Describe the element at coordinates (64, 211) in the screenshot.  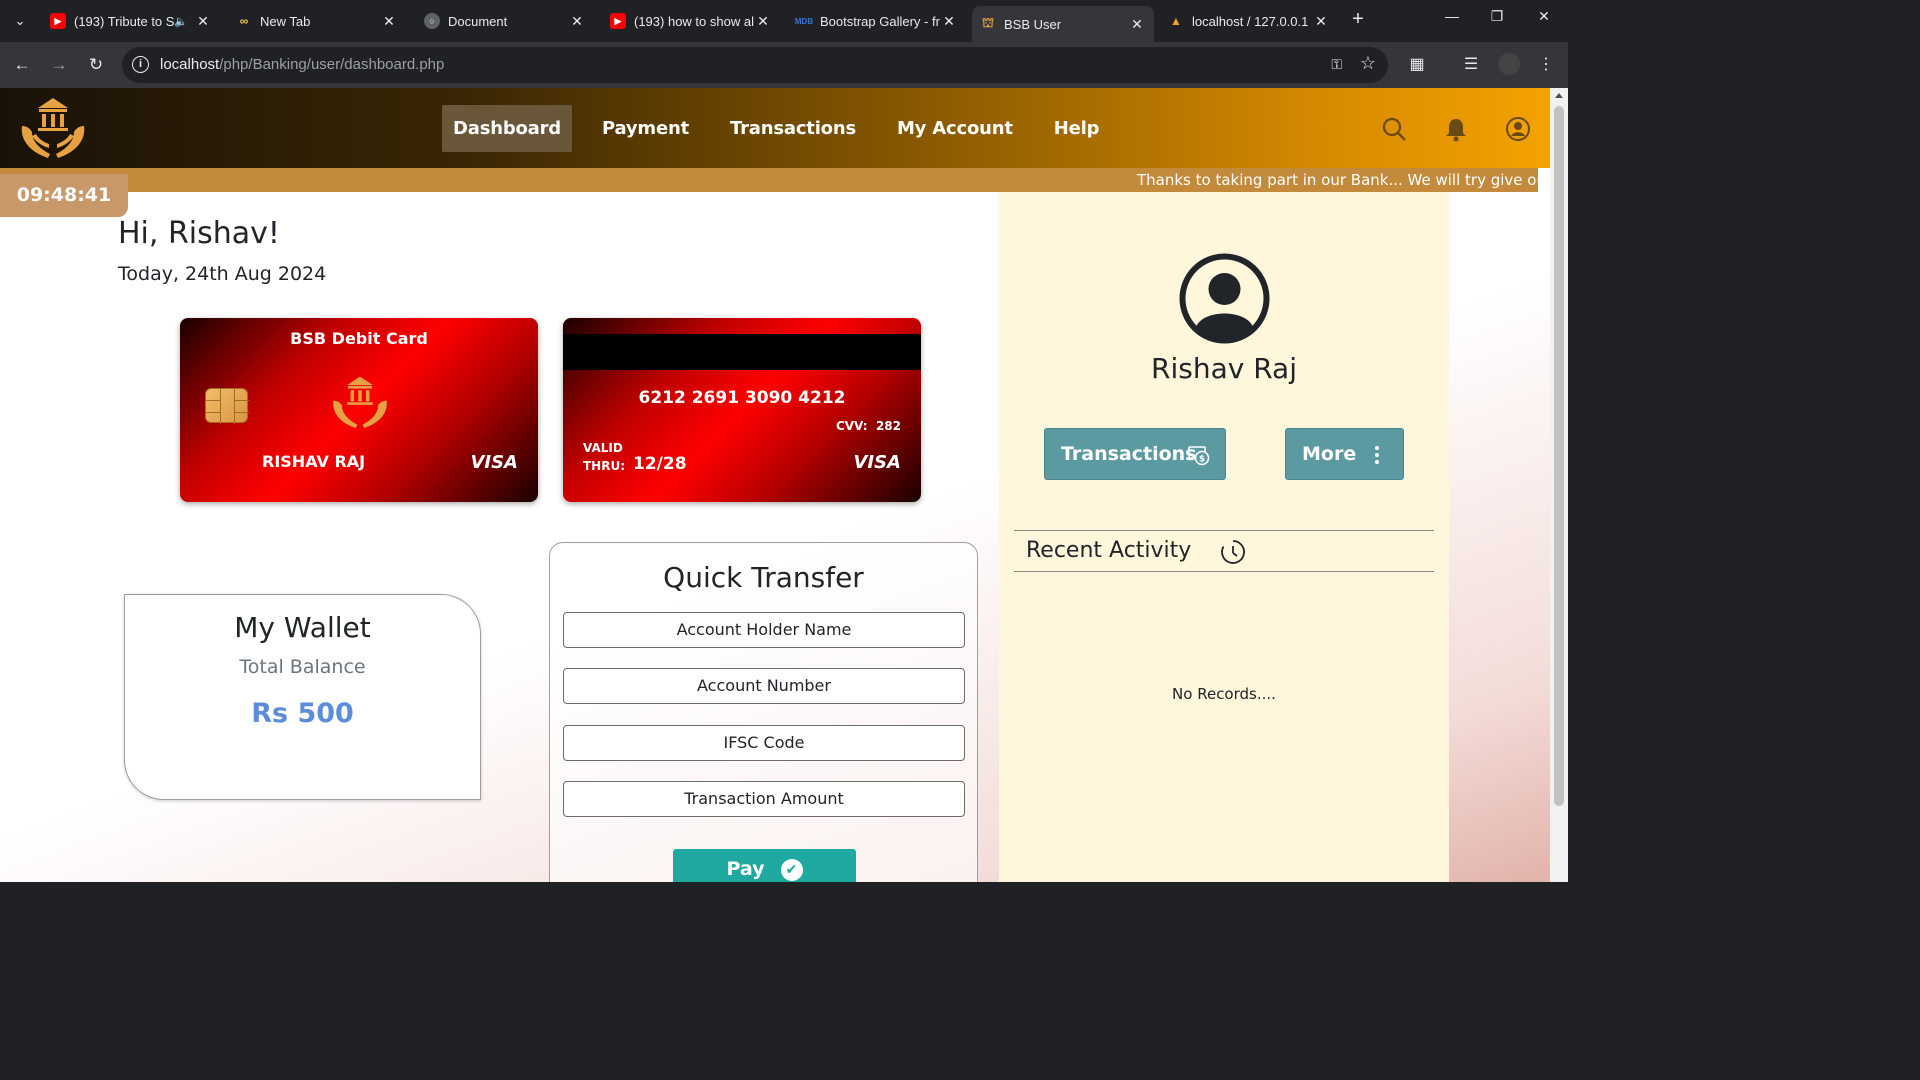
I see `live-clock: 09:48:41 PM` at that location.